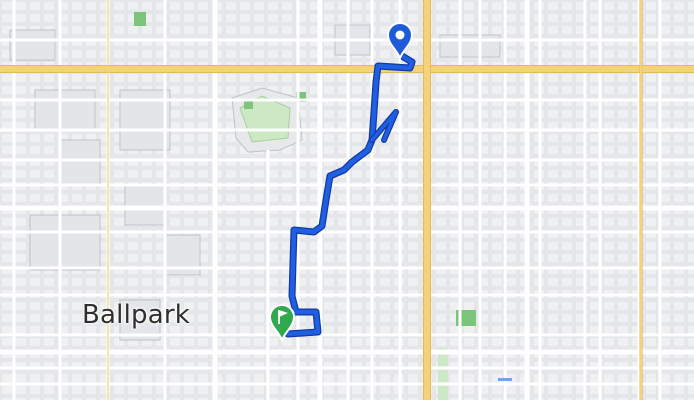 The image size is (694, 400). Describe the element at coordinates (267, 120) in the screenshot. I see `ballpark-stadium` at that location.